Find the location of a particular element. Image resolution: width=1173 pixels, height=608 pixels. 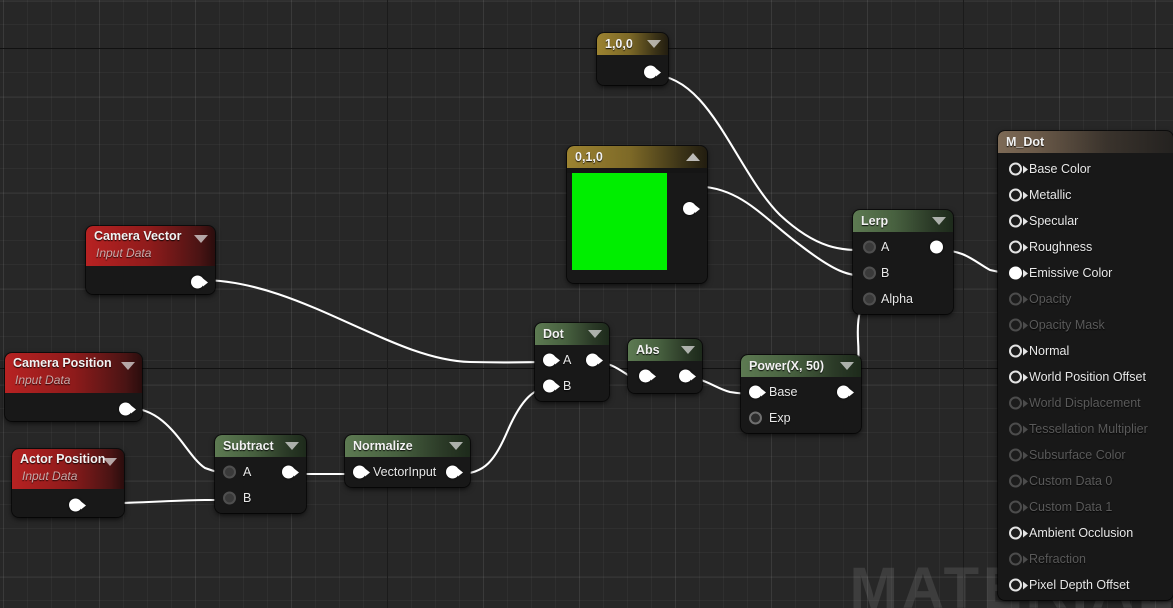

input-pin-base is located at coordinates (755, 392).